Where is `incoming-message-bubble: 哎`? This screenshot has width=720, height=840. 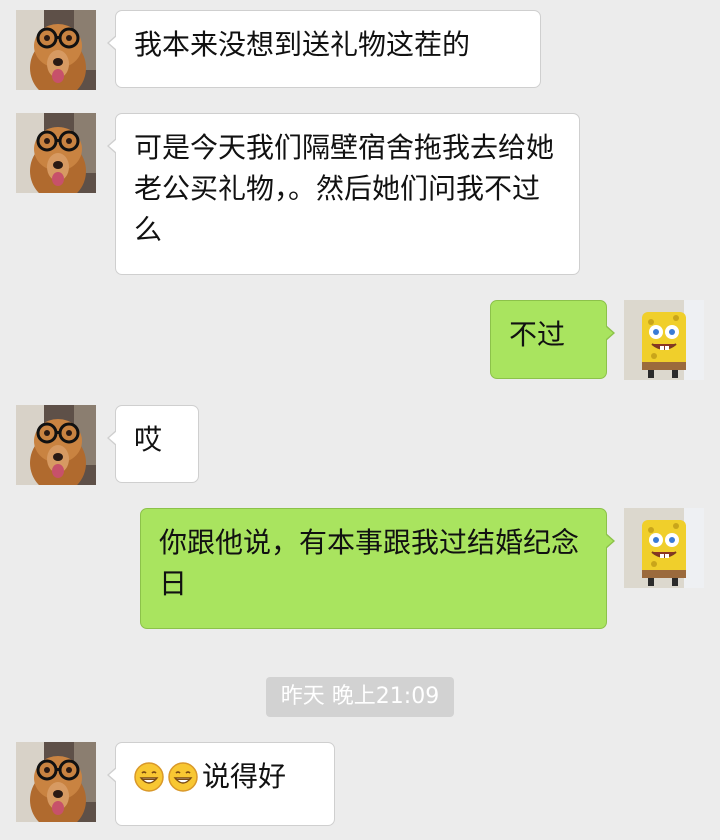 incoming-message-bubble: 哎 is located at coordinates (153, 444).